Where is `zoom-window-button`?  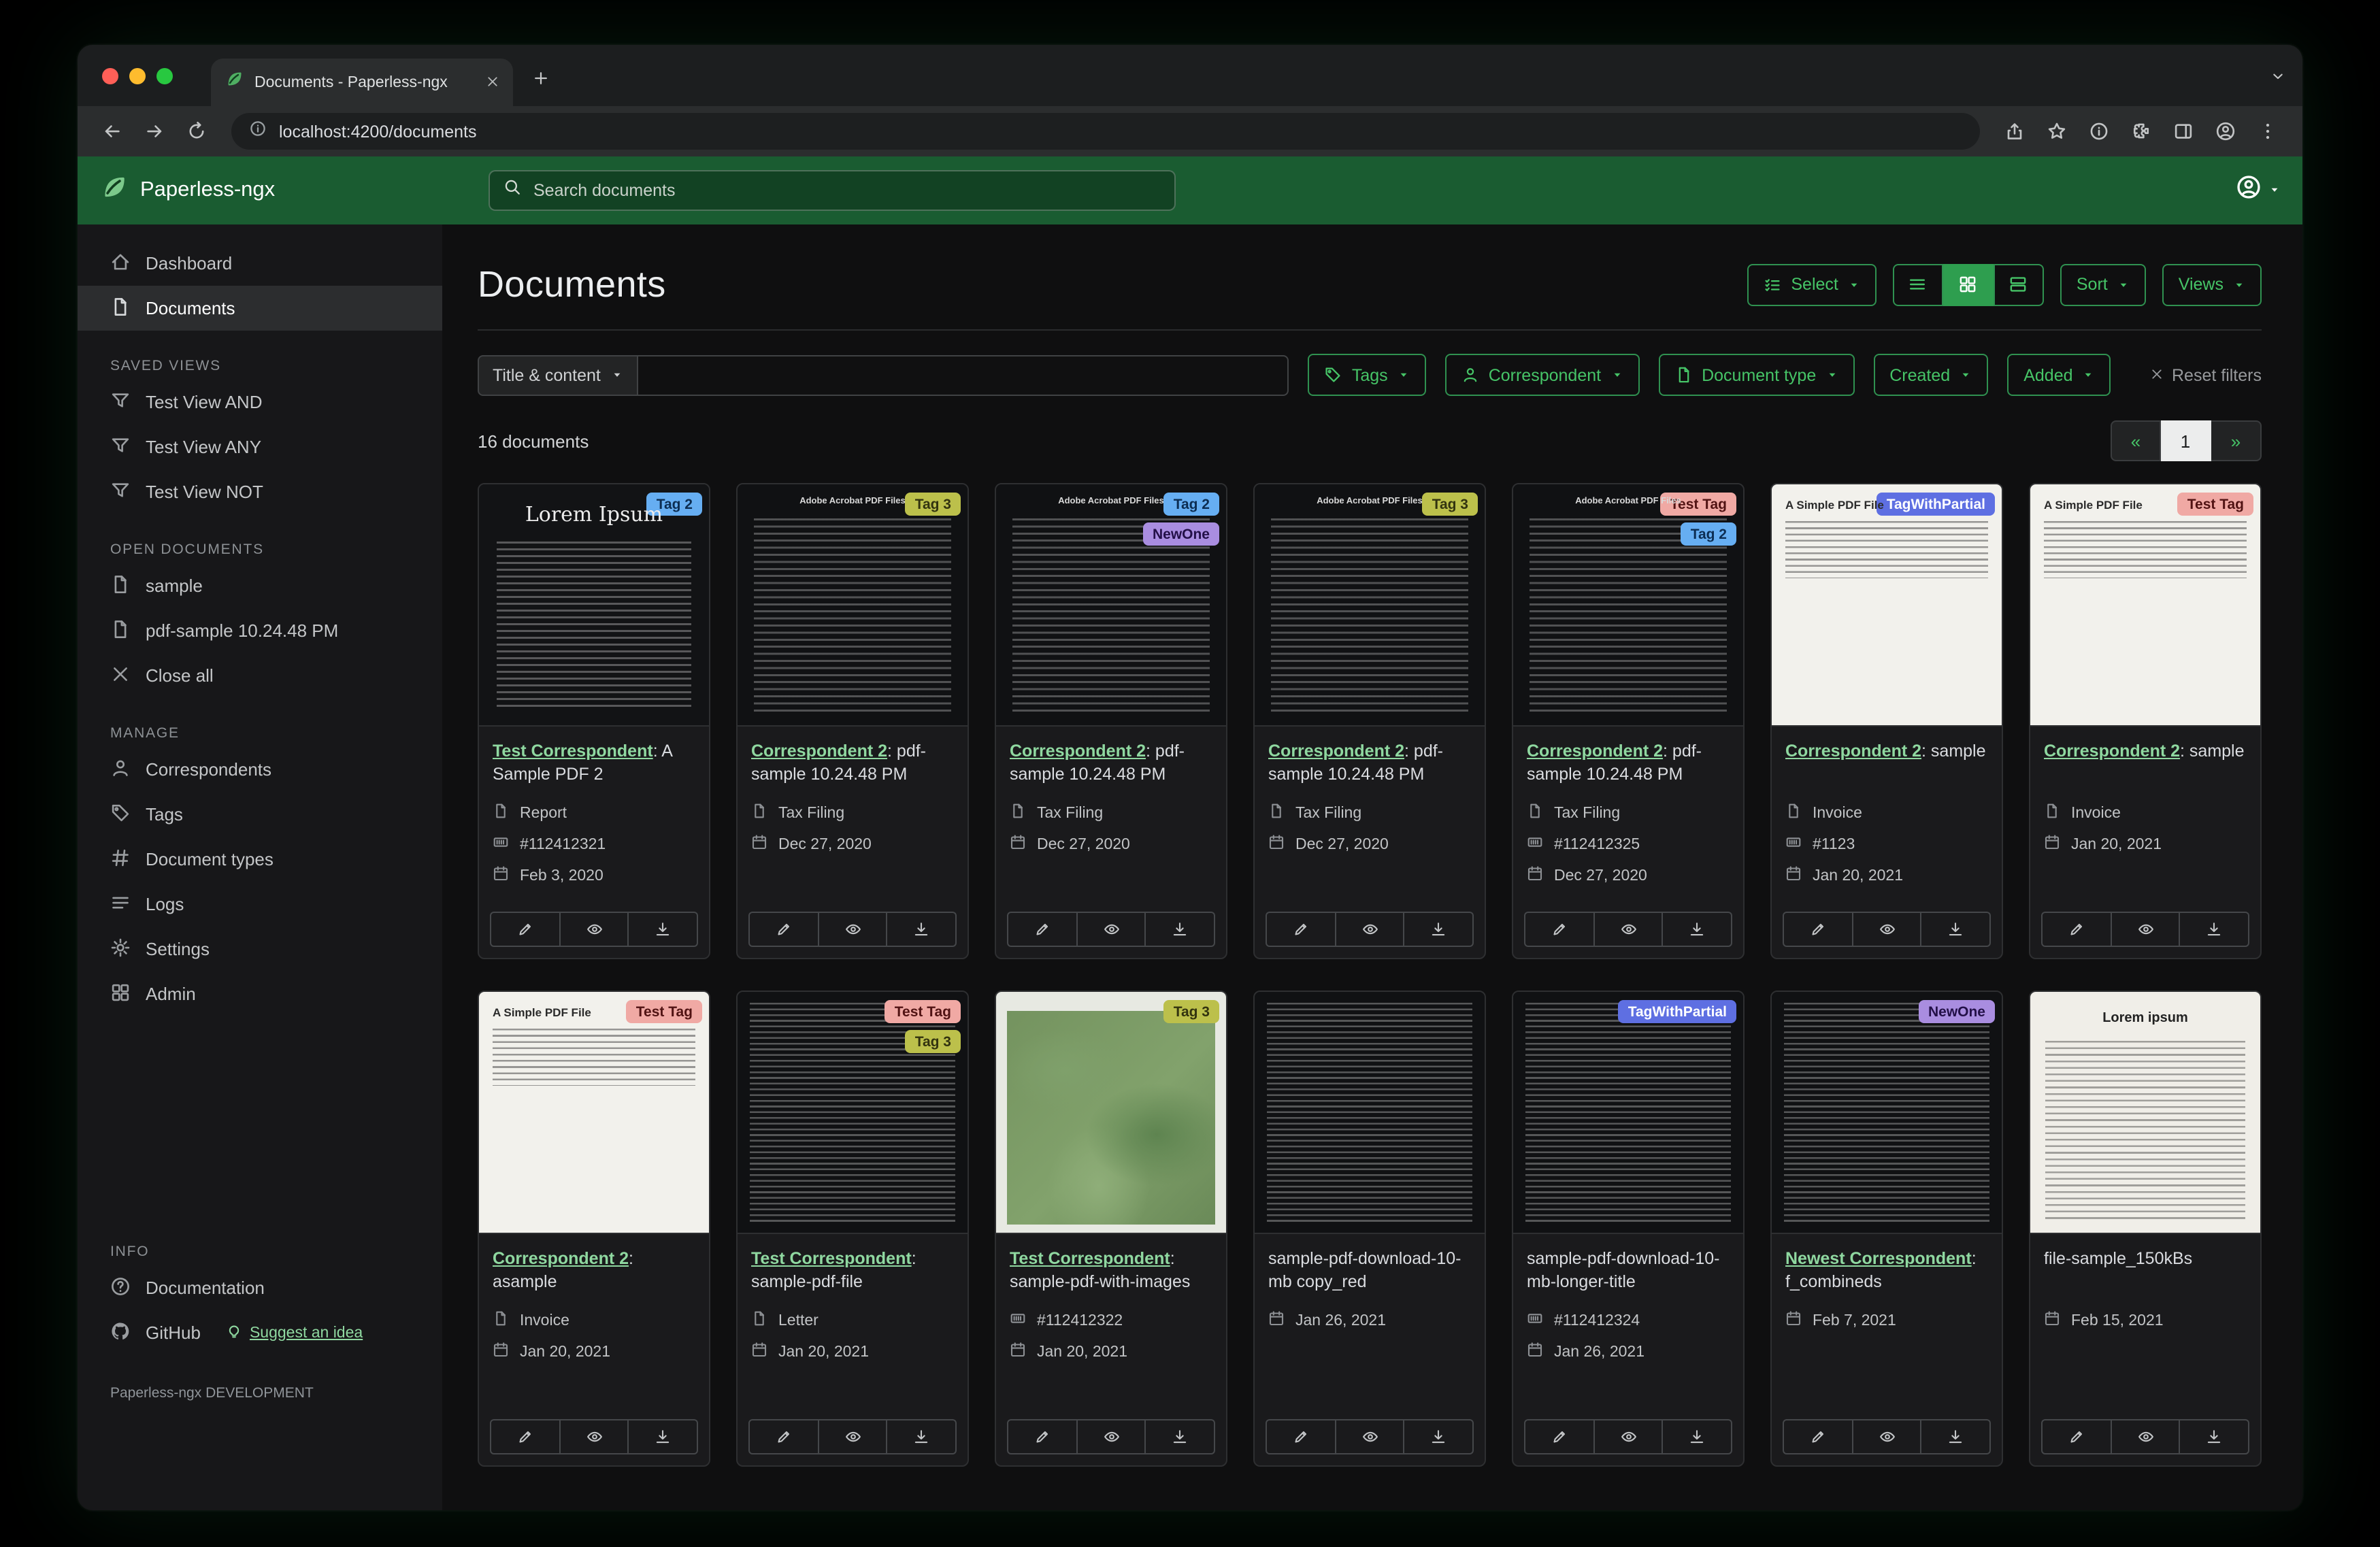
zoom-window-button is located at coordinates (164, 75).